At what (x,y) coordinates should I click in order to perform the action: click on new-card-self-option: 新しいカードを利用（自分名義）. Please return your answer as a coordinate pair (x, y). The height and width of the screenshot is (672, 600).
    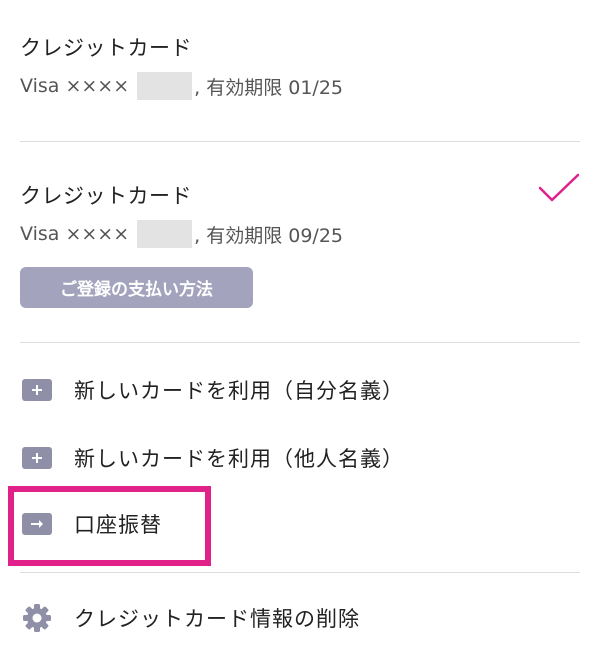
    Looking at the image, I should click on (300, 390).